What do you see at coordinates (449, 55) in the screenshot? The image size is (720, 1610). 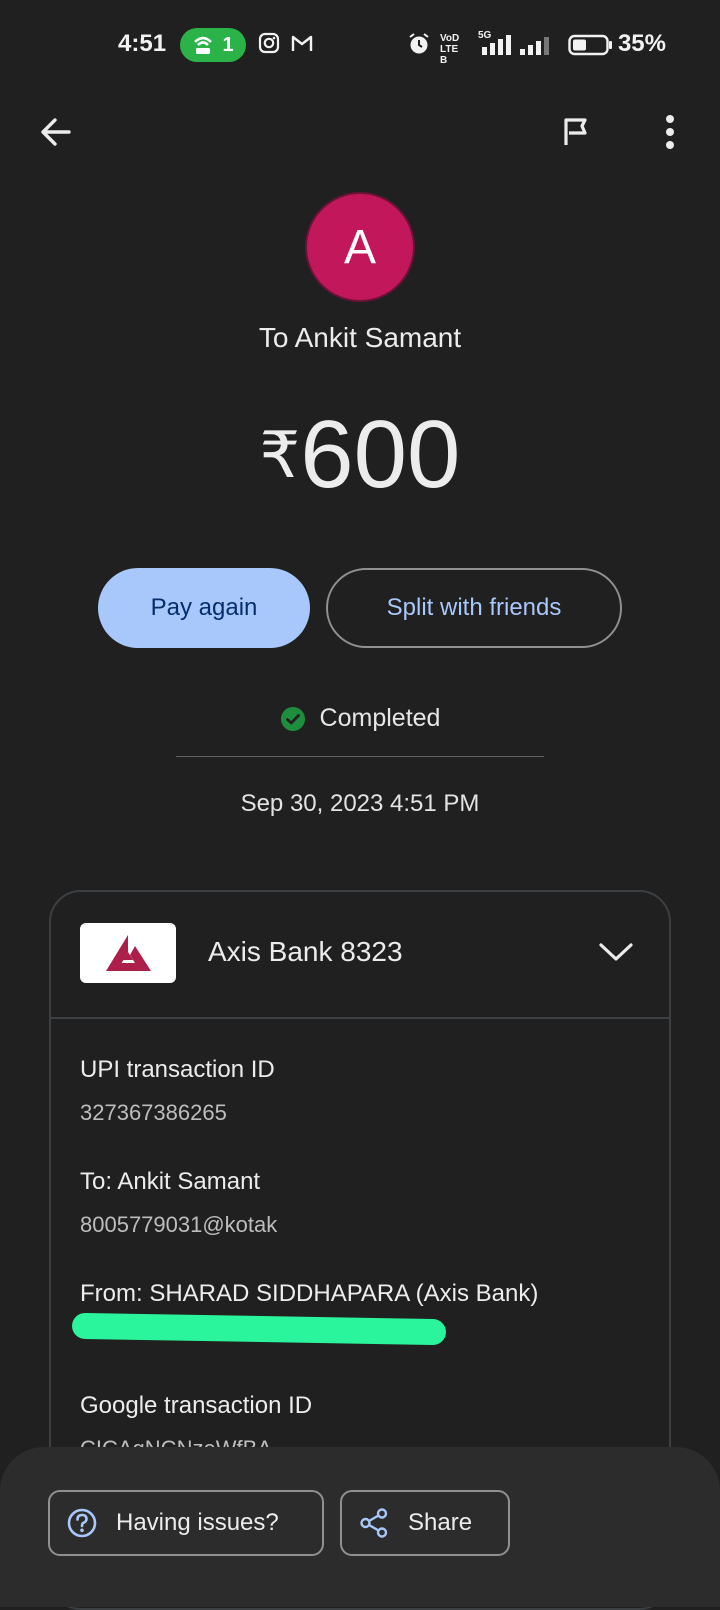 I see `volte-bottom: LTE B` at bounding box center [449, 55].